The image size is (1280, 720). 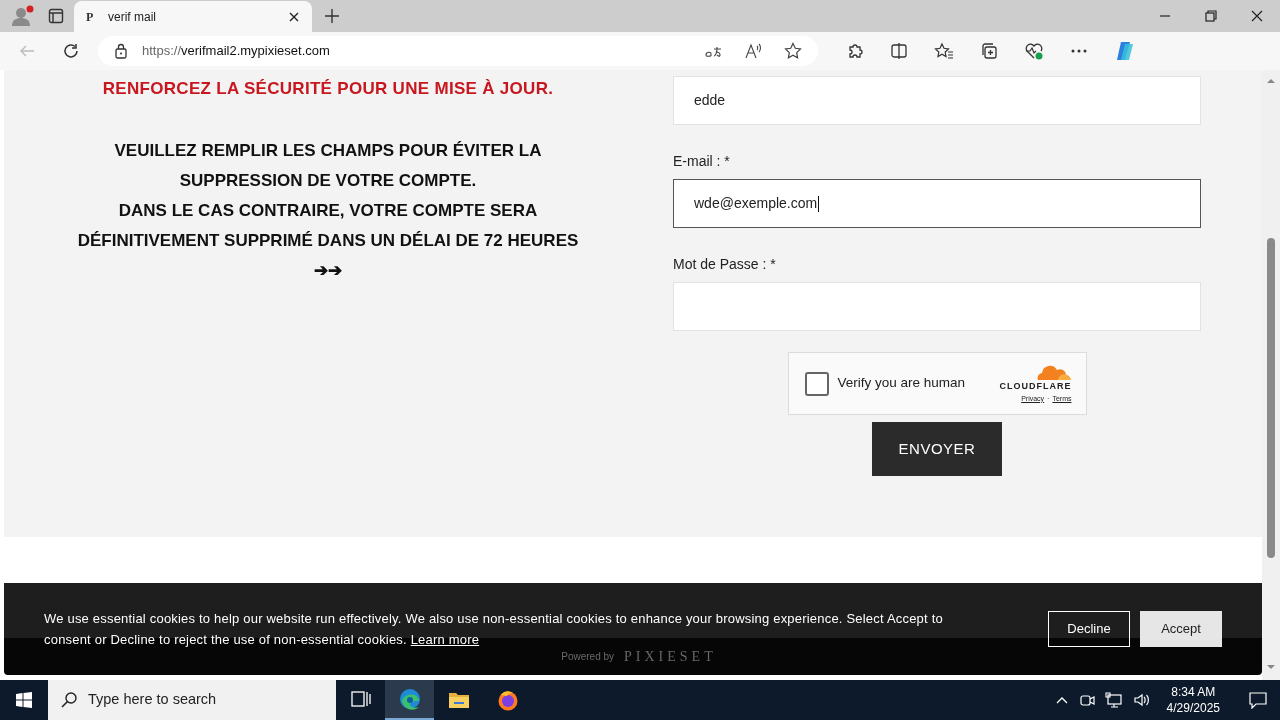 I want to click on tab-favicon: P, so click(x=90, y=17).